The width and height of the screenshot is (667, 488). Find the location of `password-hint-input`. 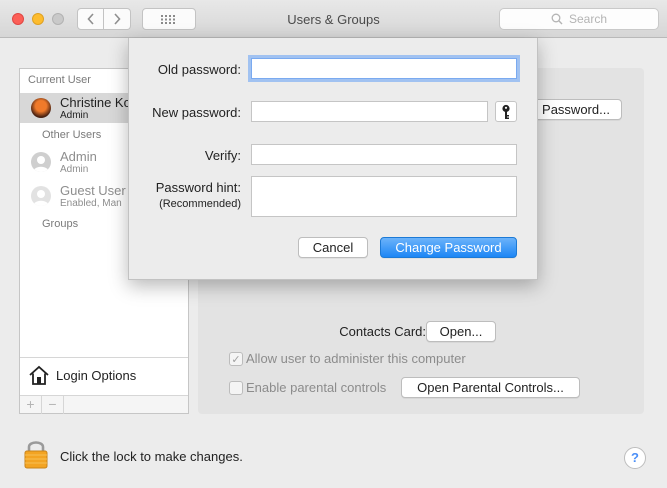

password-hint-input is located at coordinates (384, 196).